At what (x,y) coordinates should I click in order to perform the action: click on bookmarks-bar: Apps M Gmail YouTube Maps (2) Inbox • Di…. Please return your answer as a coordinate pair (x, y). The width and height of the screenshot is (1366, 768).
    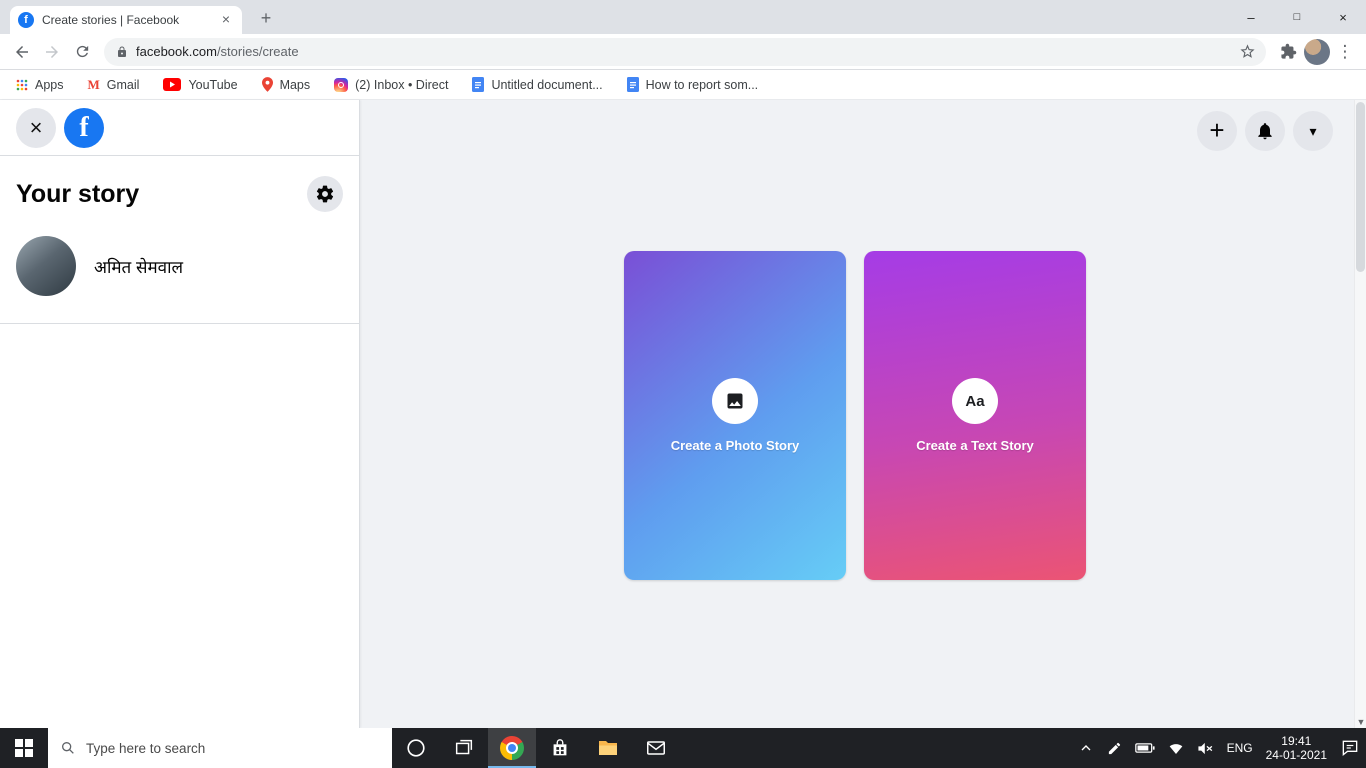
    Looking at the image, I should click on (683, 85).